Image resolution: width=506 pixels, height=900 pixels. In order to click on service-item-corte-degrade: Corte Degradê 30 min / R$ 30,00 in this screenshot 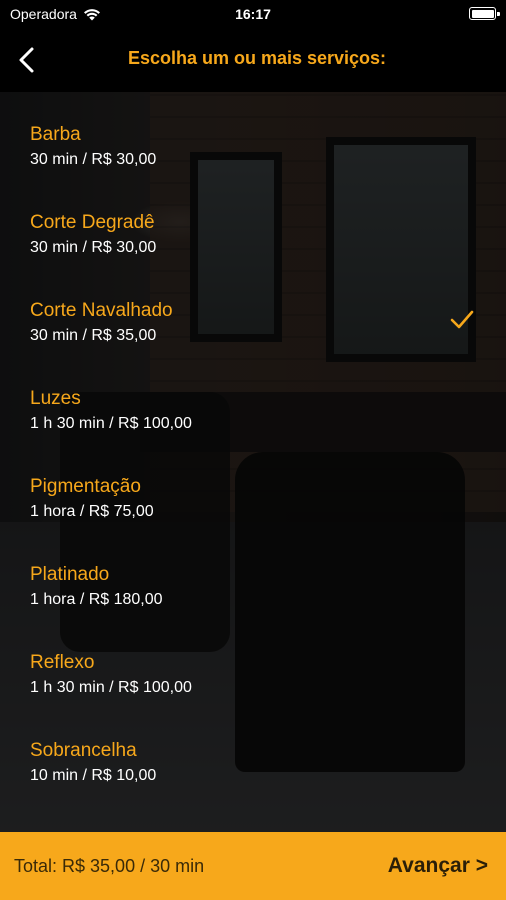, I will do `click(253, 224)`.